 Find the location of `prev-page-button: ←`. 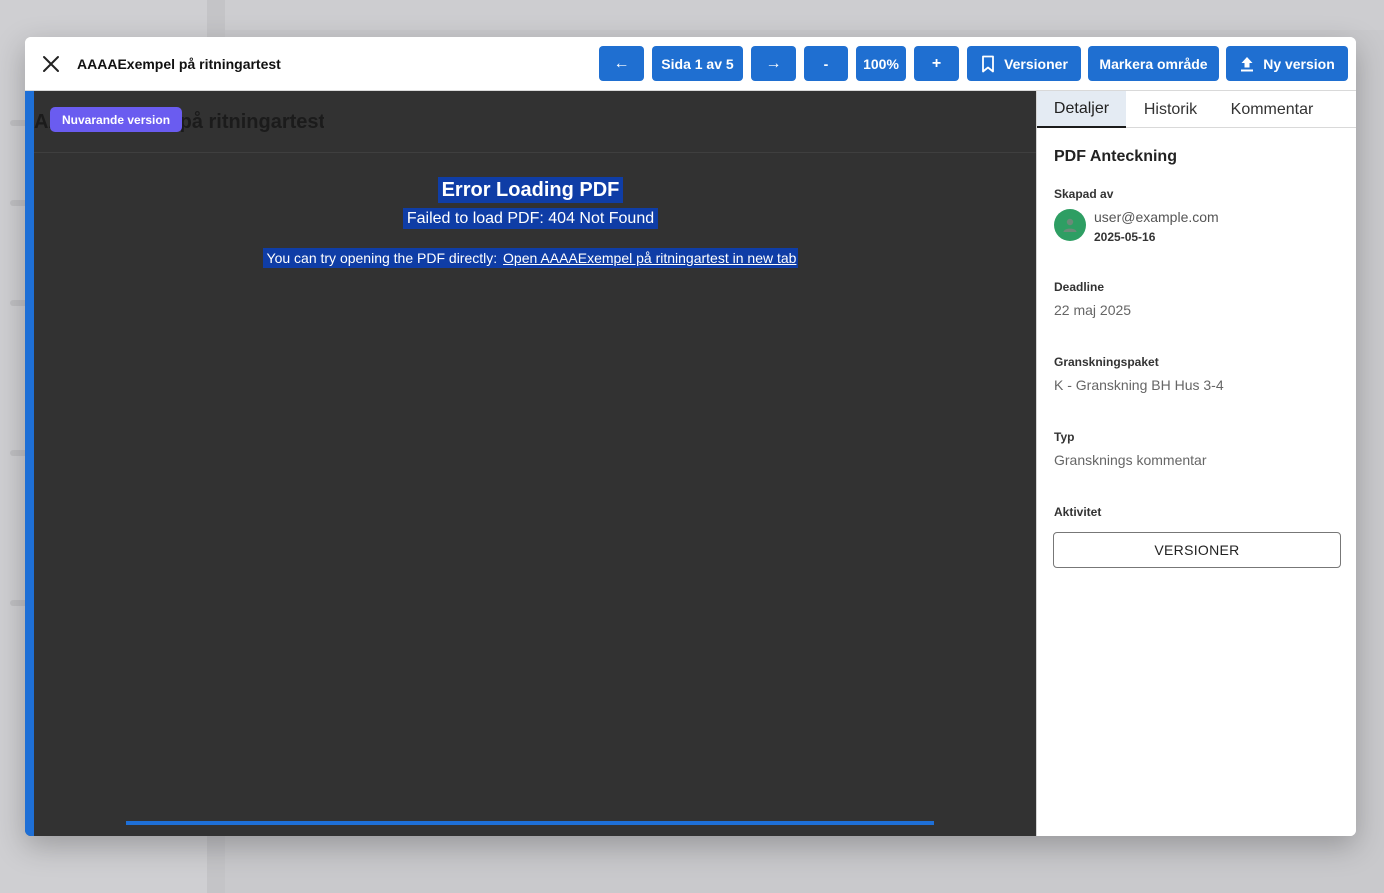

prev-page-button: ← is located at coordinates (621, 63).